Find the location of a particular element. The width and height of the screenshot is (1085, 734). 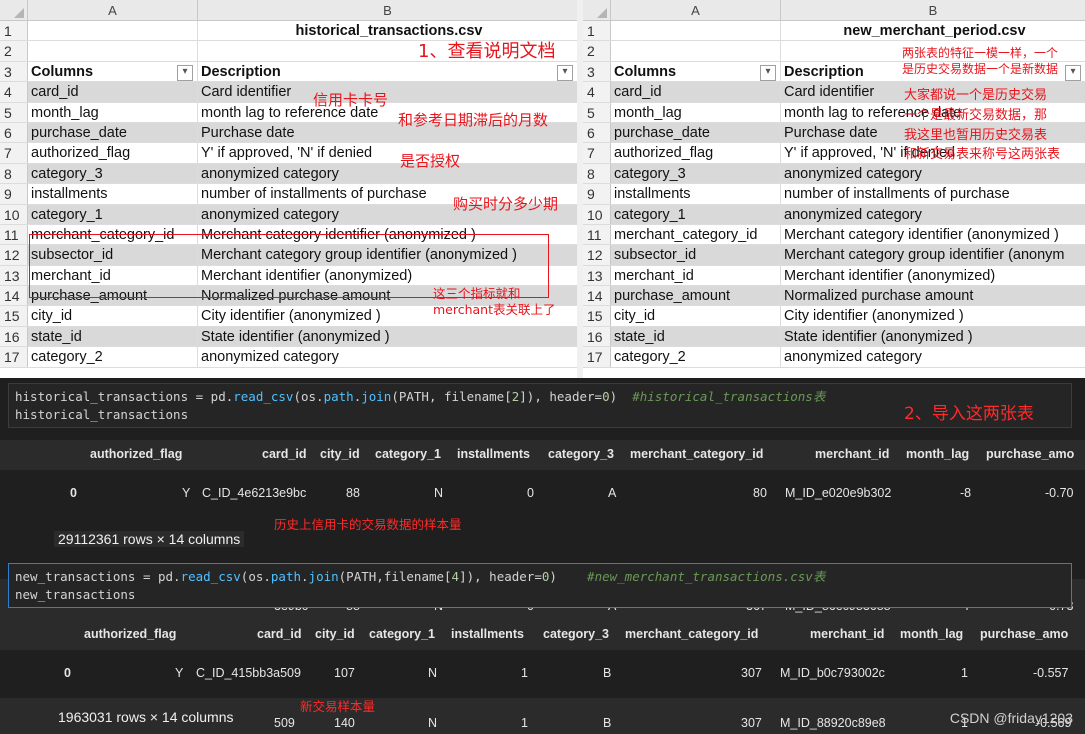

cell: M_ID_e020e9b302 is located at coordinates (838, 493).